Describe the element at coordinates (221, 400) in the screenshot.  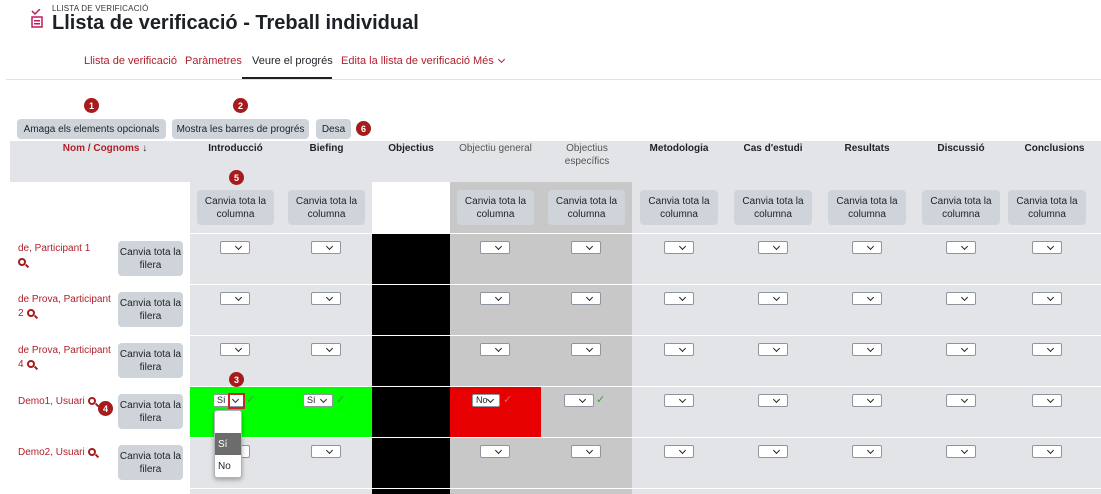
I see `select-value: Sí` at that location.